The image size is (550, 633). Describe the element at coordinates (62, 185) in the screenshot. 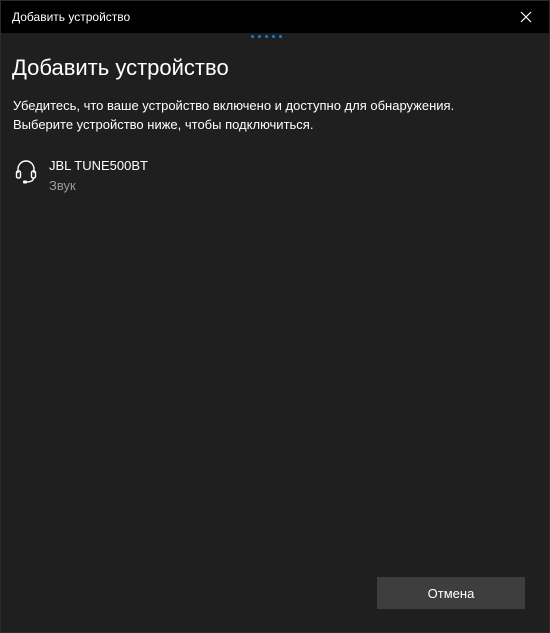

I see `device-type: Звук` at that location.